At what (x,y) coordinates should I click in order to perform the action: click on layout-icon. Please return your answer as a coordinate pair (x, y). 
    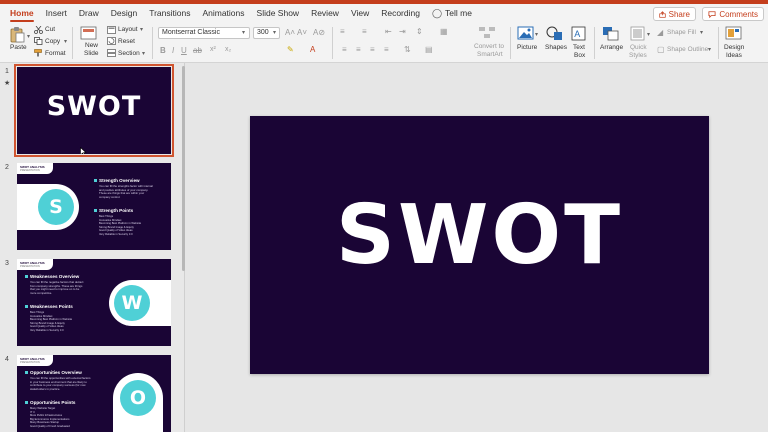
    Looking at the image, I should click on (111, 30).